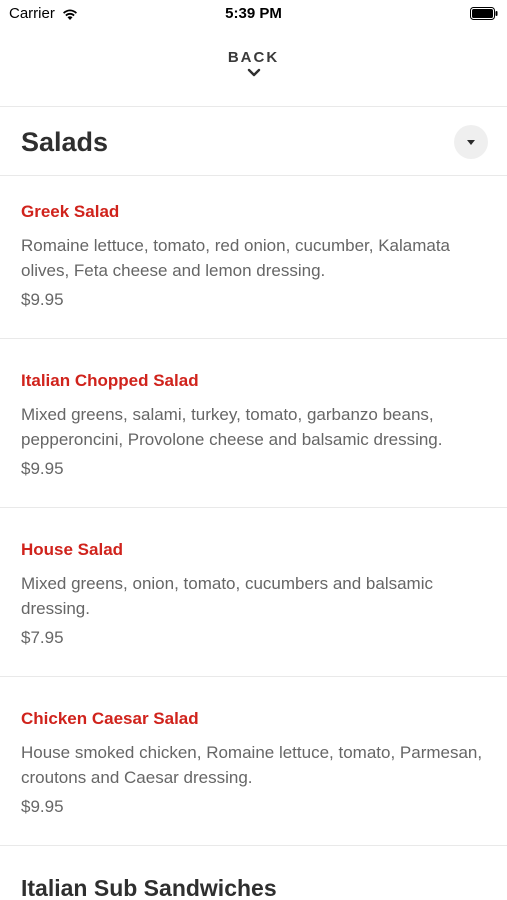 This screenshot has height=900, width=507. I want to click on next-section-title: Italian Sub Sandwiches, so click(149, 887).